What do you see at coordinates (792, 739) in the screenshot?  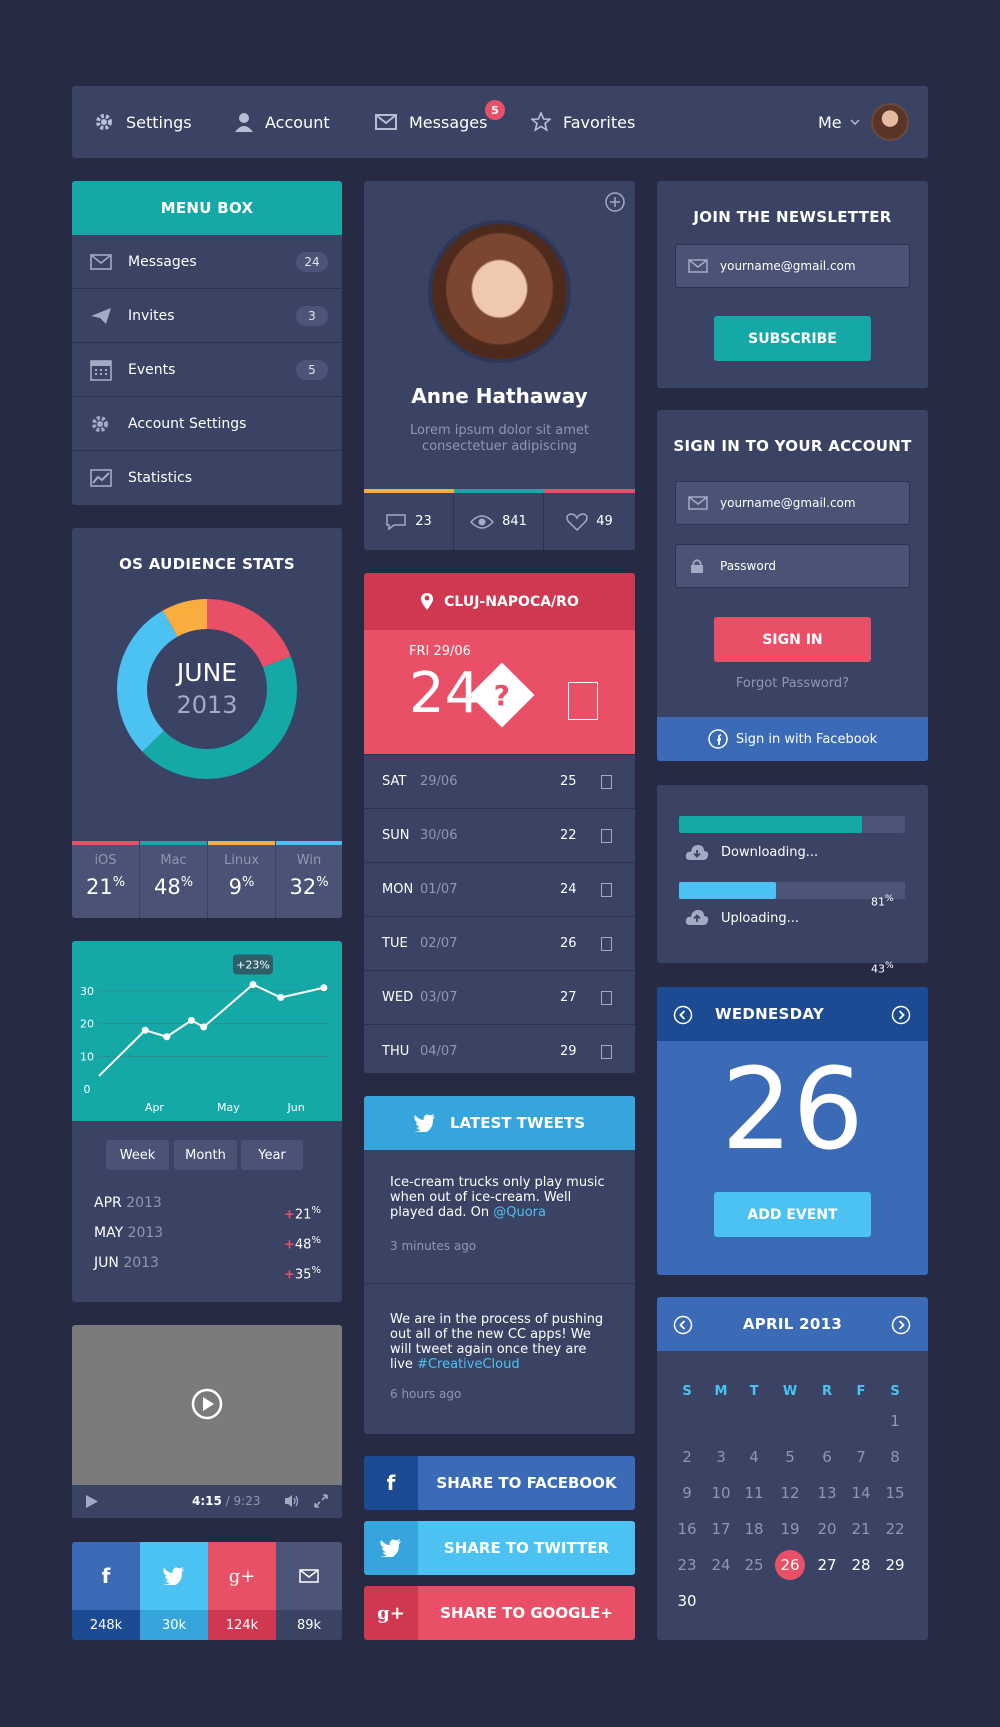 I see `facebook-signin-button: Sign in with Facebook` at bounding box center [792, 739].